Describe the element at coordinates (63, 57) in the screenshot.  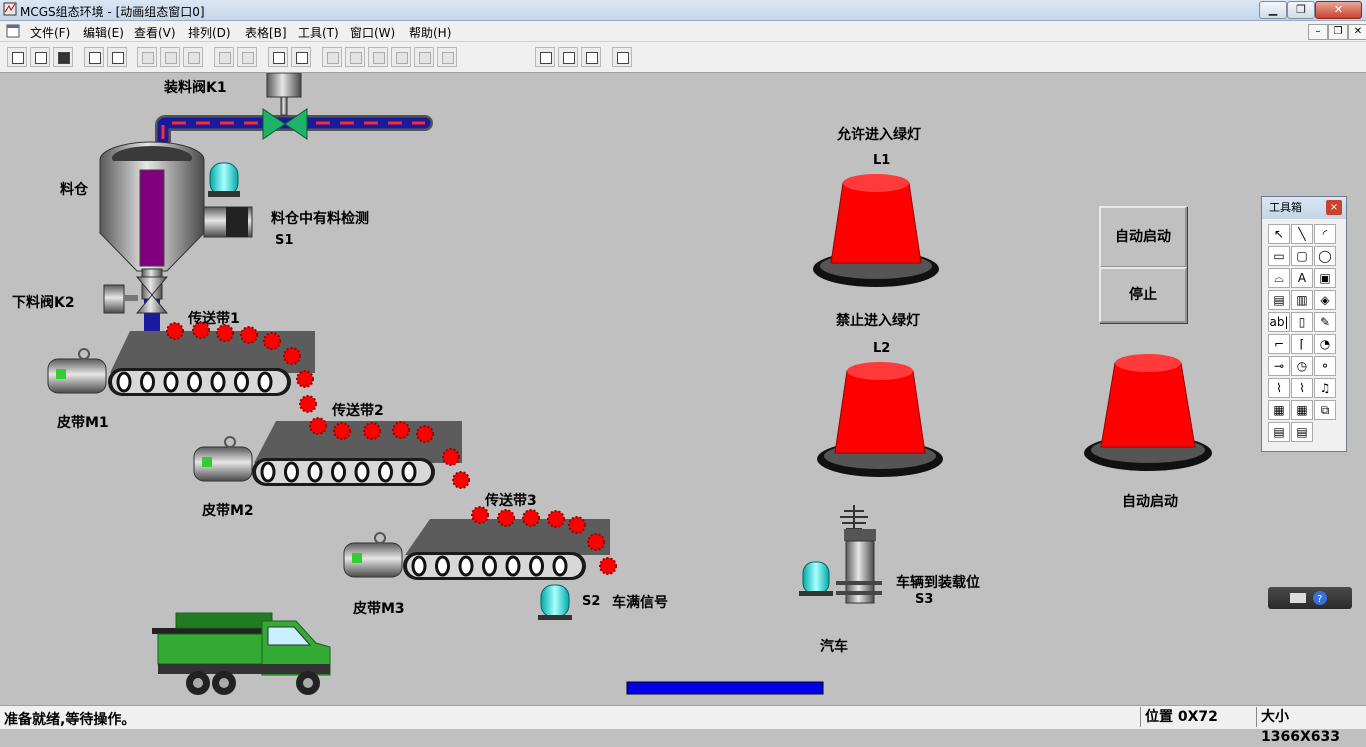
I see `save-icon` at that location.